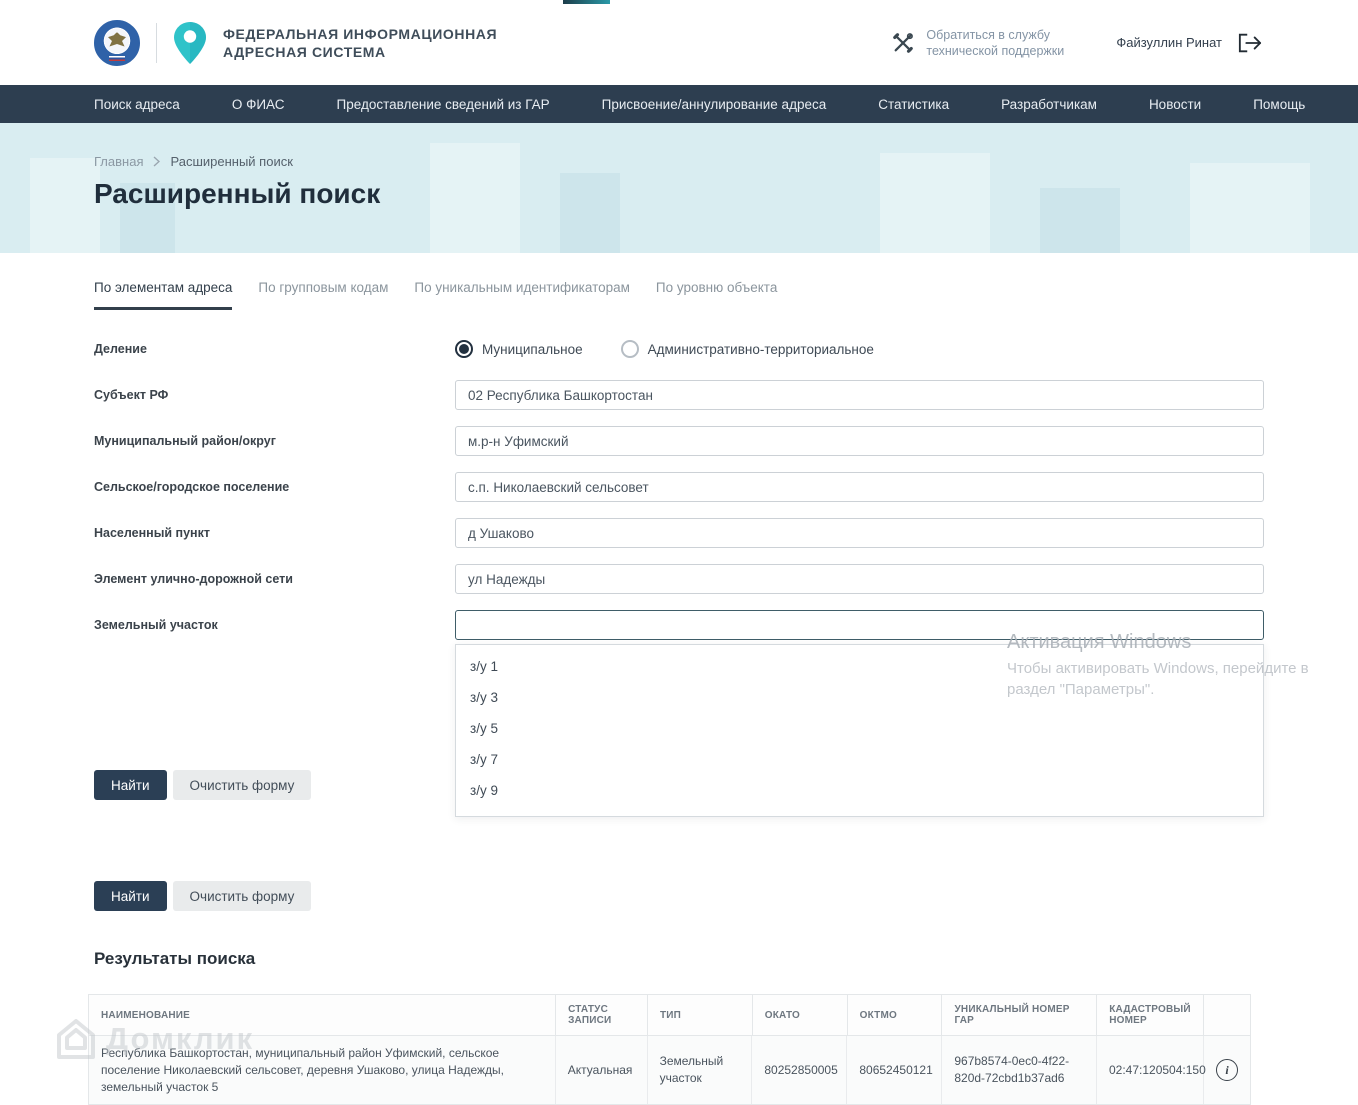 This screenshot has width=1358, height=1105. Describe the element at coordinates (800, 1070) in the screenshot. I see `cell-okato: 80252850005` at that location.